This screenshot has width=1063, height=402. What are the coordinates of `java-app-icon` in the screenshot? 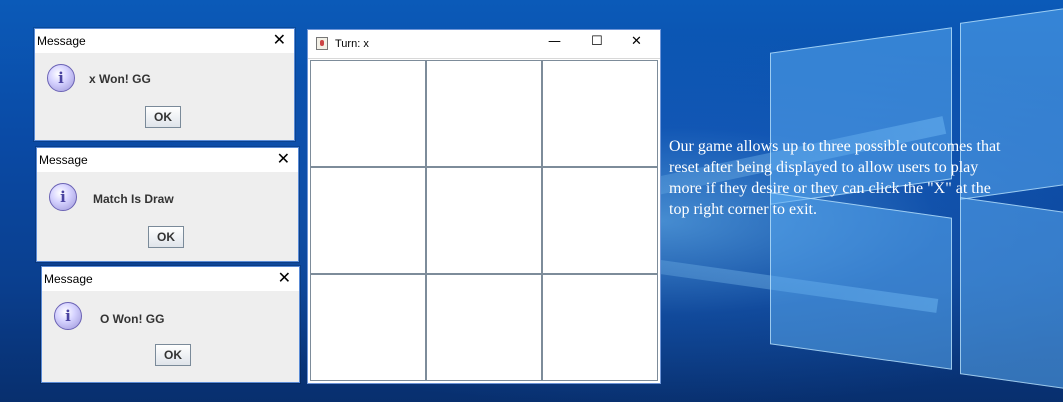 It's located at (322, 43).